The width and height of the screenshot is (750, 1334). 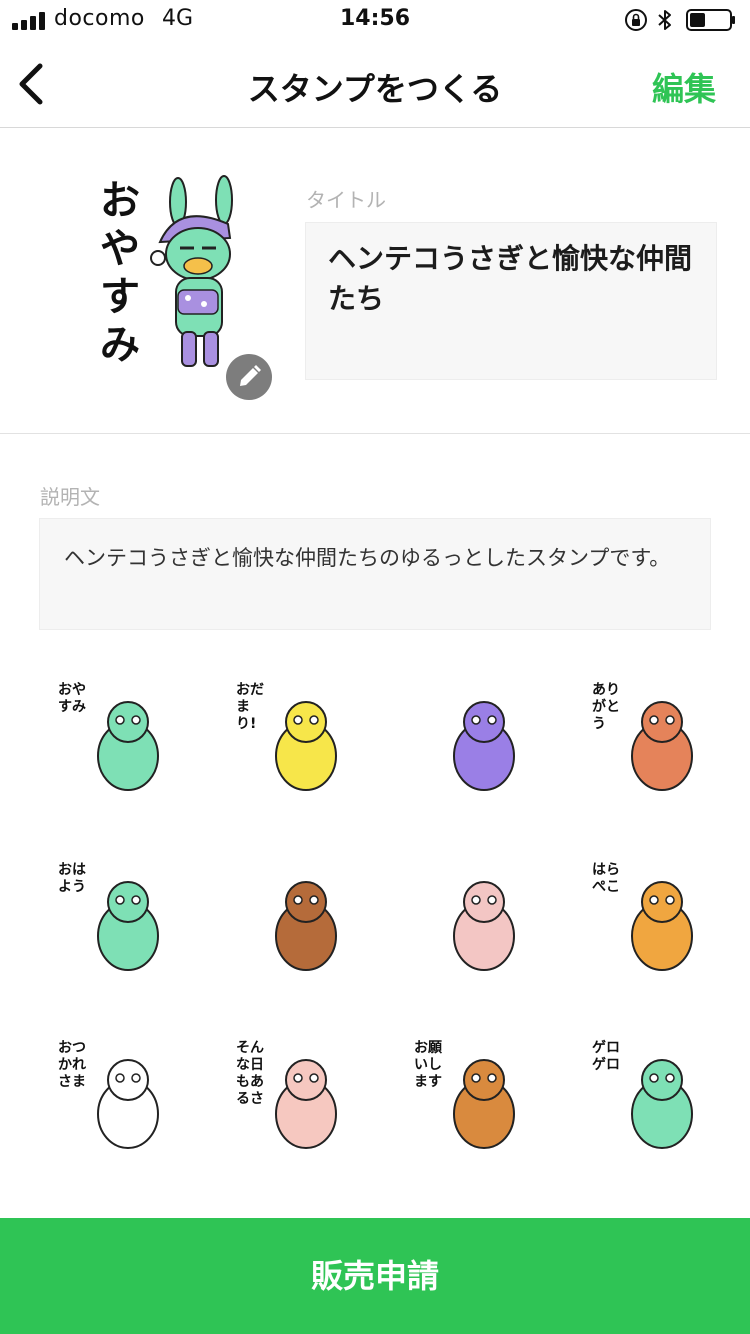 I want to click on sticker-item: お願いします, so click(x=474, y=1100).